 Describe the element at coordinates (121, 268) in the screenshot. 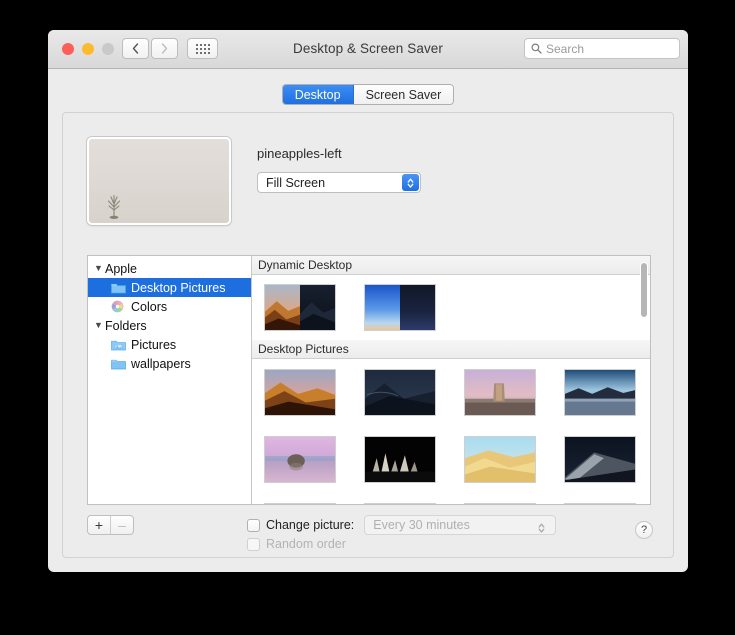

I see `sidebar-item-label: Apple` at that location.